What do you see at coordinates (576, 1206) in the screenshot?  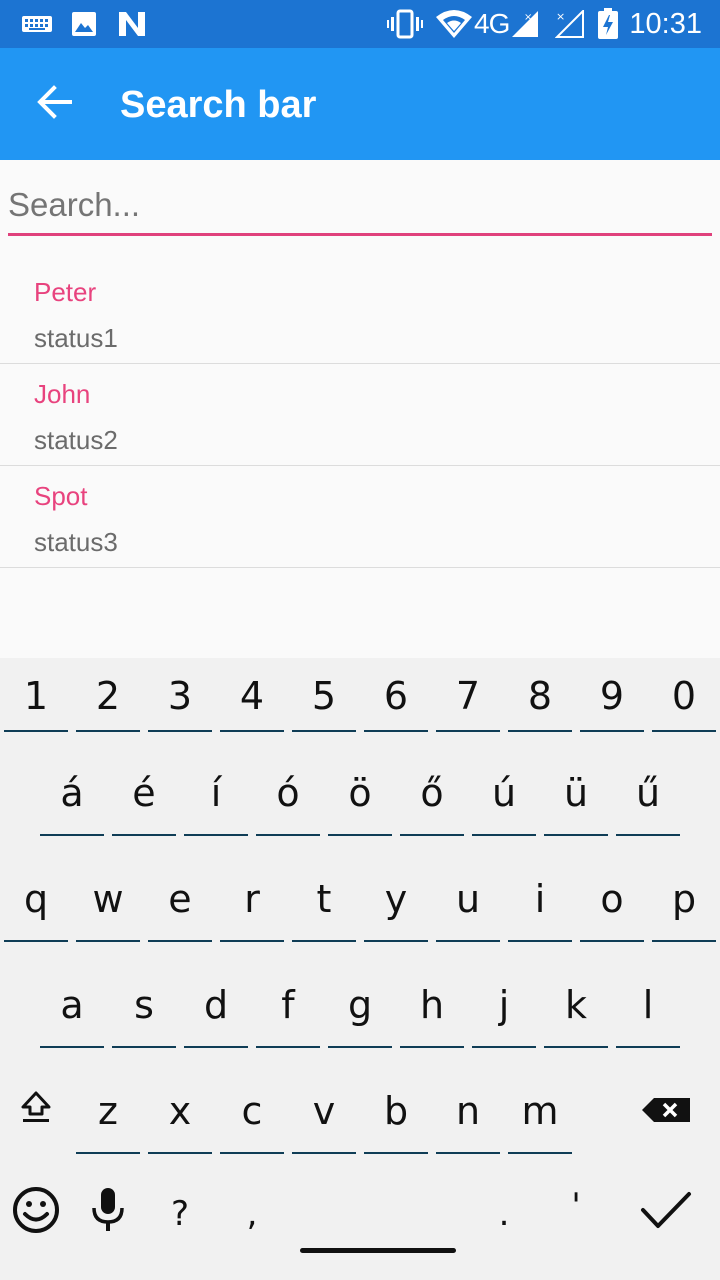 I see `key-apostrophe: '` at bounding box center [576, 1206].